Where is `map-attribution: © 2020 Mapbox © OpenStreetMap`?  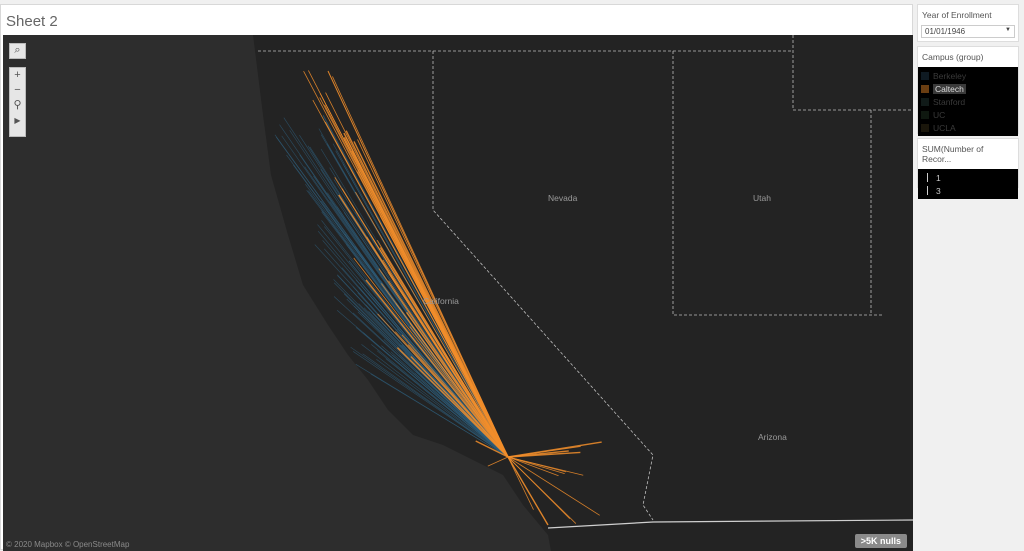
map-attribution: © 2020 Mapbox © OpenStreetMap is located at coordinates (67, 544).